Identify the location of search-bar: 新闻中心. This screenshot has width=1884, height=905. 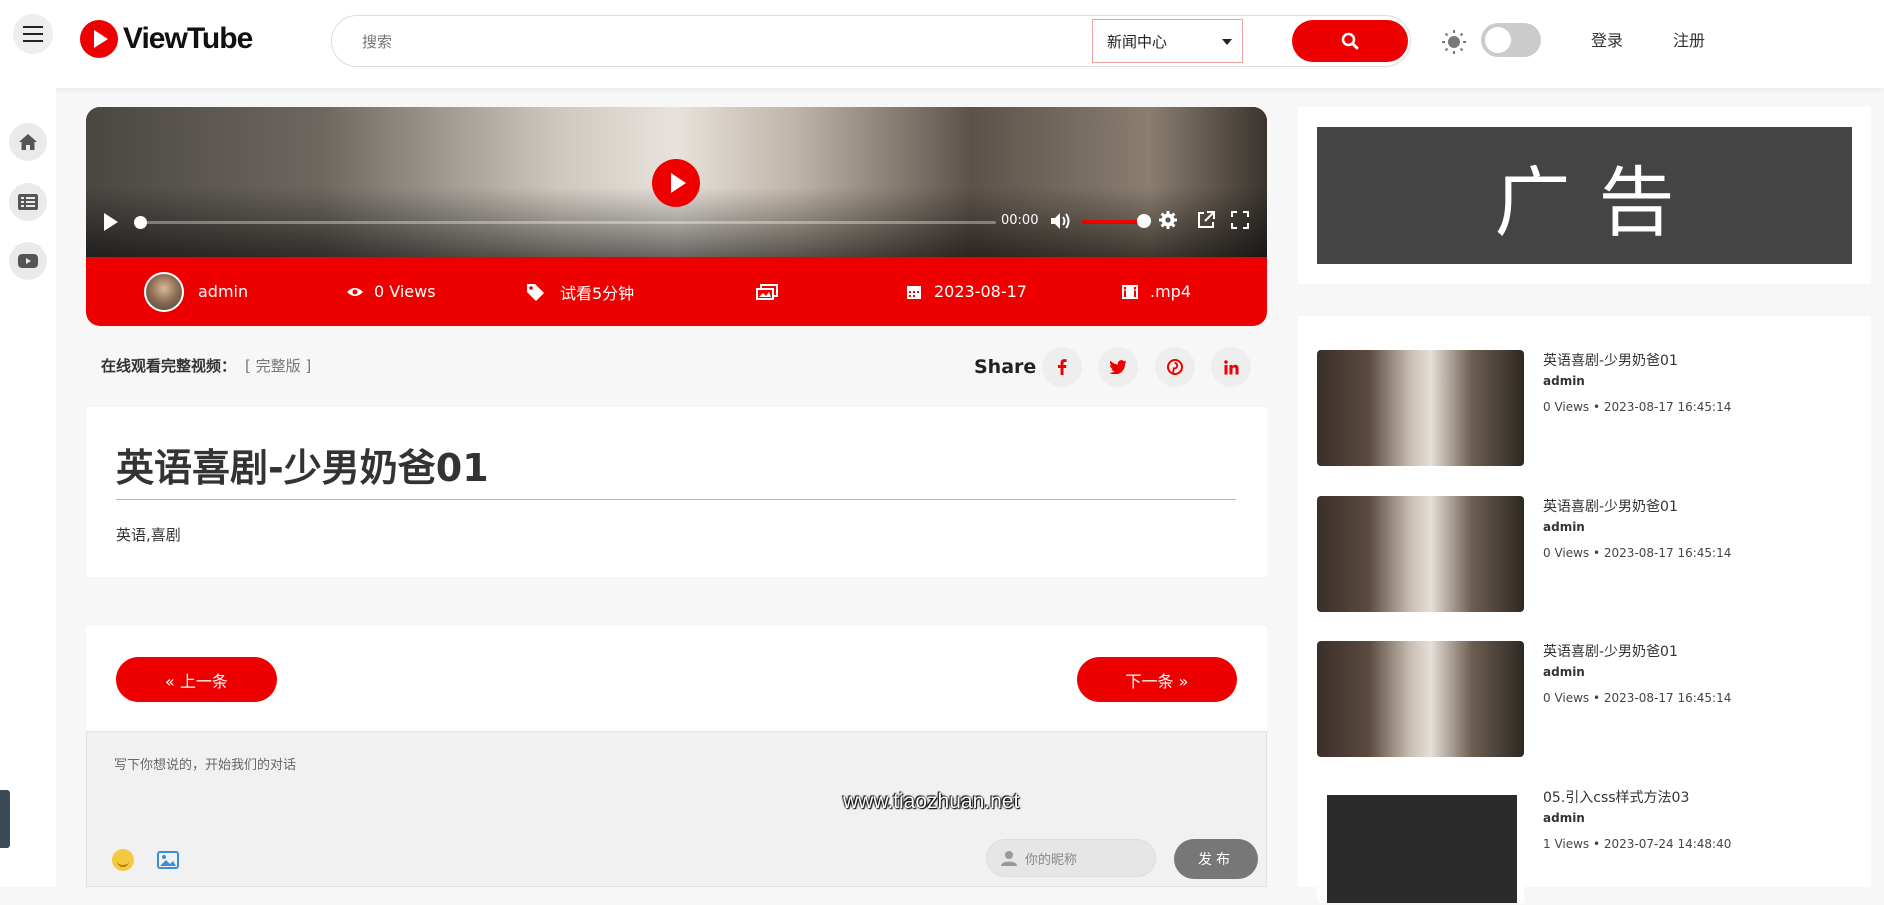
(871, 41).